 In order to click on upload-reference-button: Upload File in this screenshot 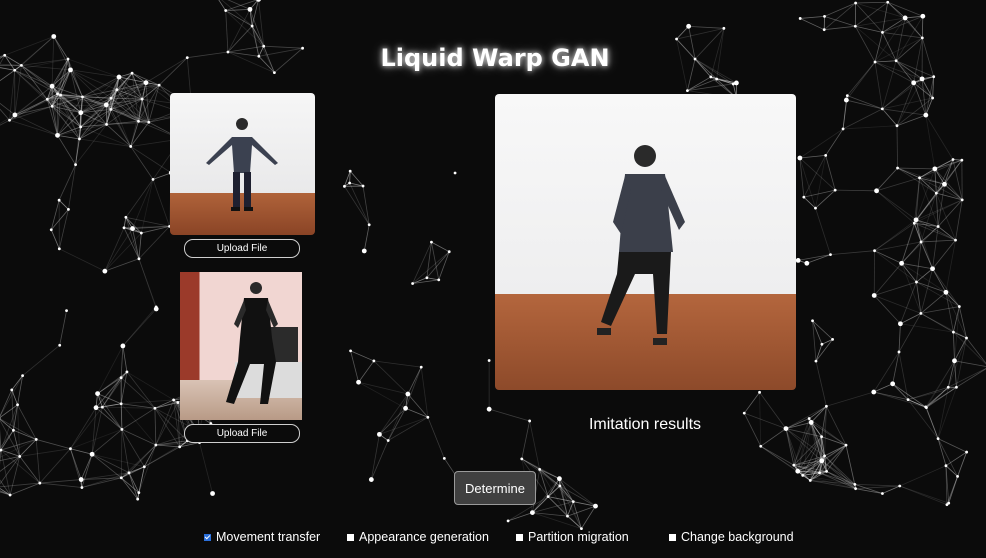, I will do `click(242, 433)`.